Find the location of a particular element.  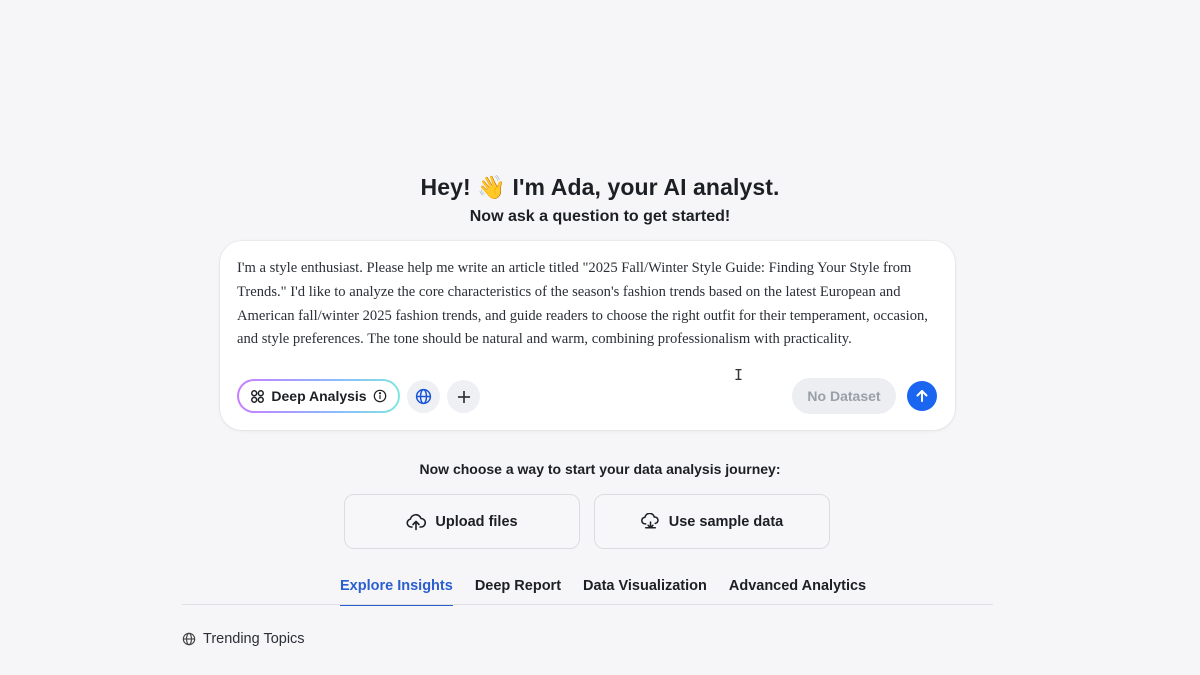

greeting-suffix: I'm Ada, your AI analyst. is located at coordinates (646, 187).